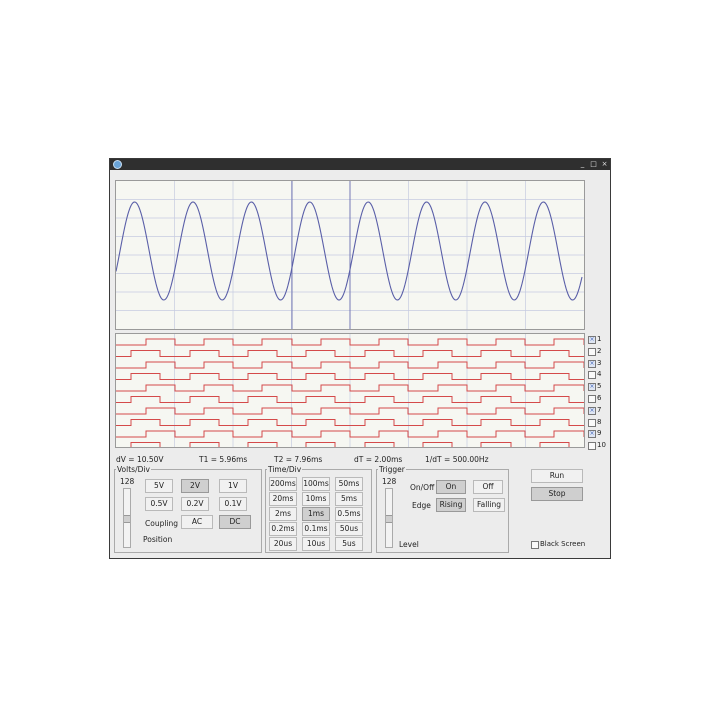 Image resolution: width=720 pixels, height=720 pixels. I want to click on volts-slider-value: 128, so click(127, 481).